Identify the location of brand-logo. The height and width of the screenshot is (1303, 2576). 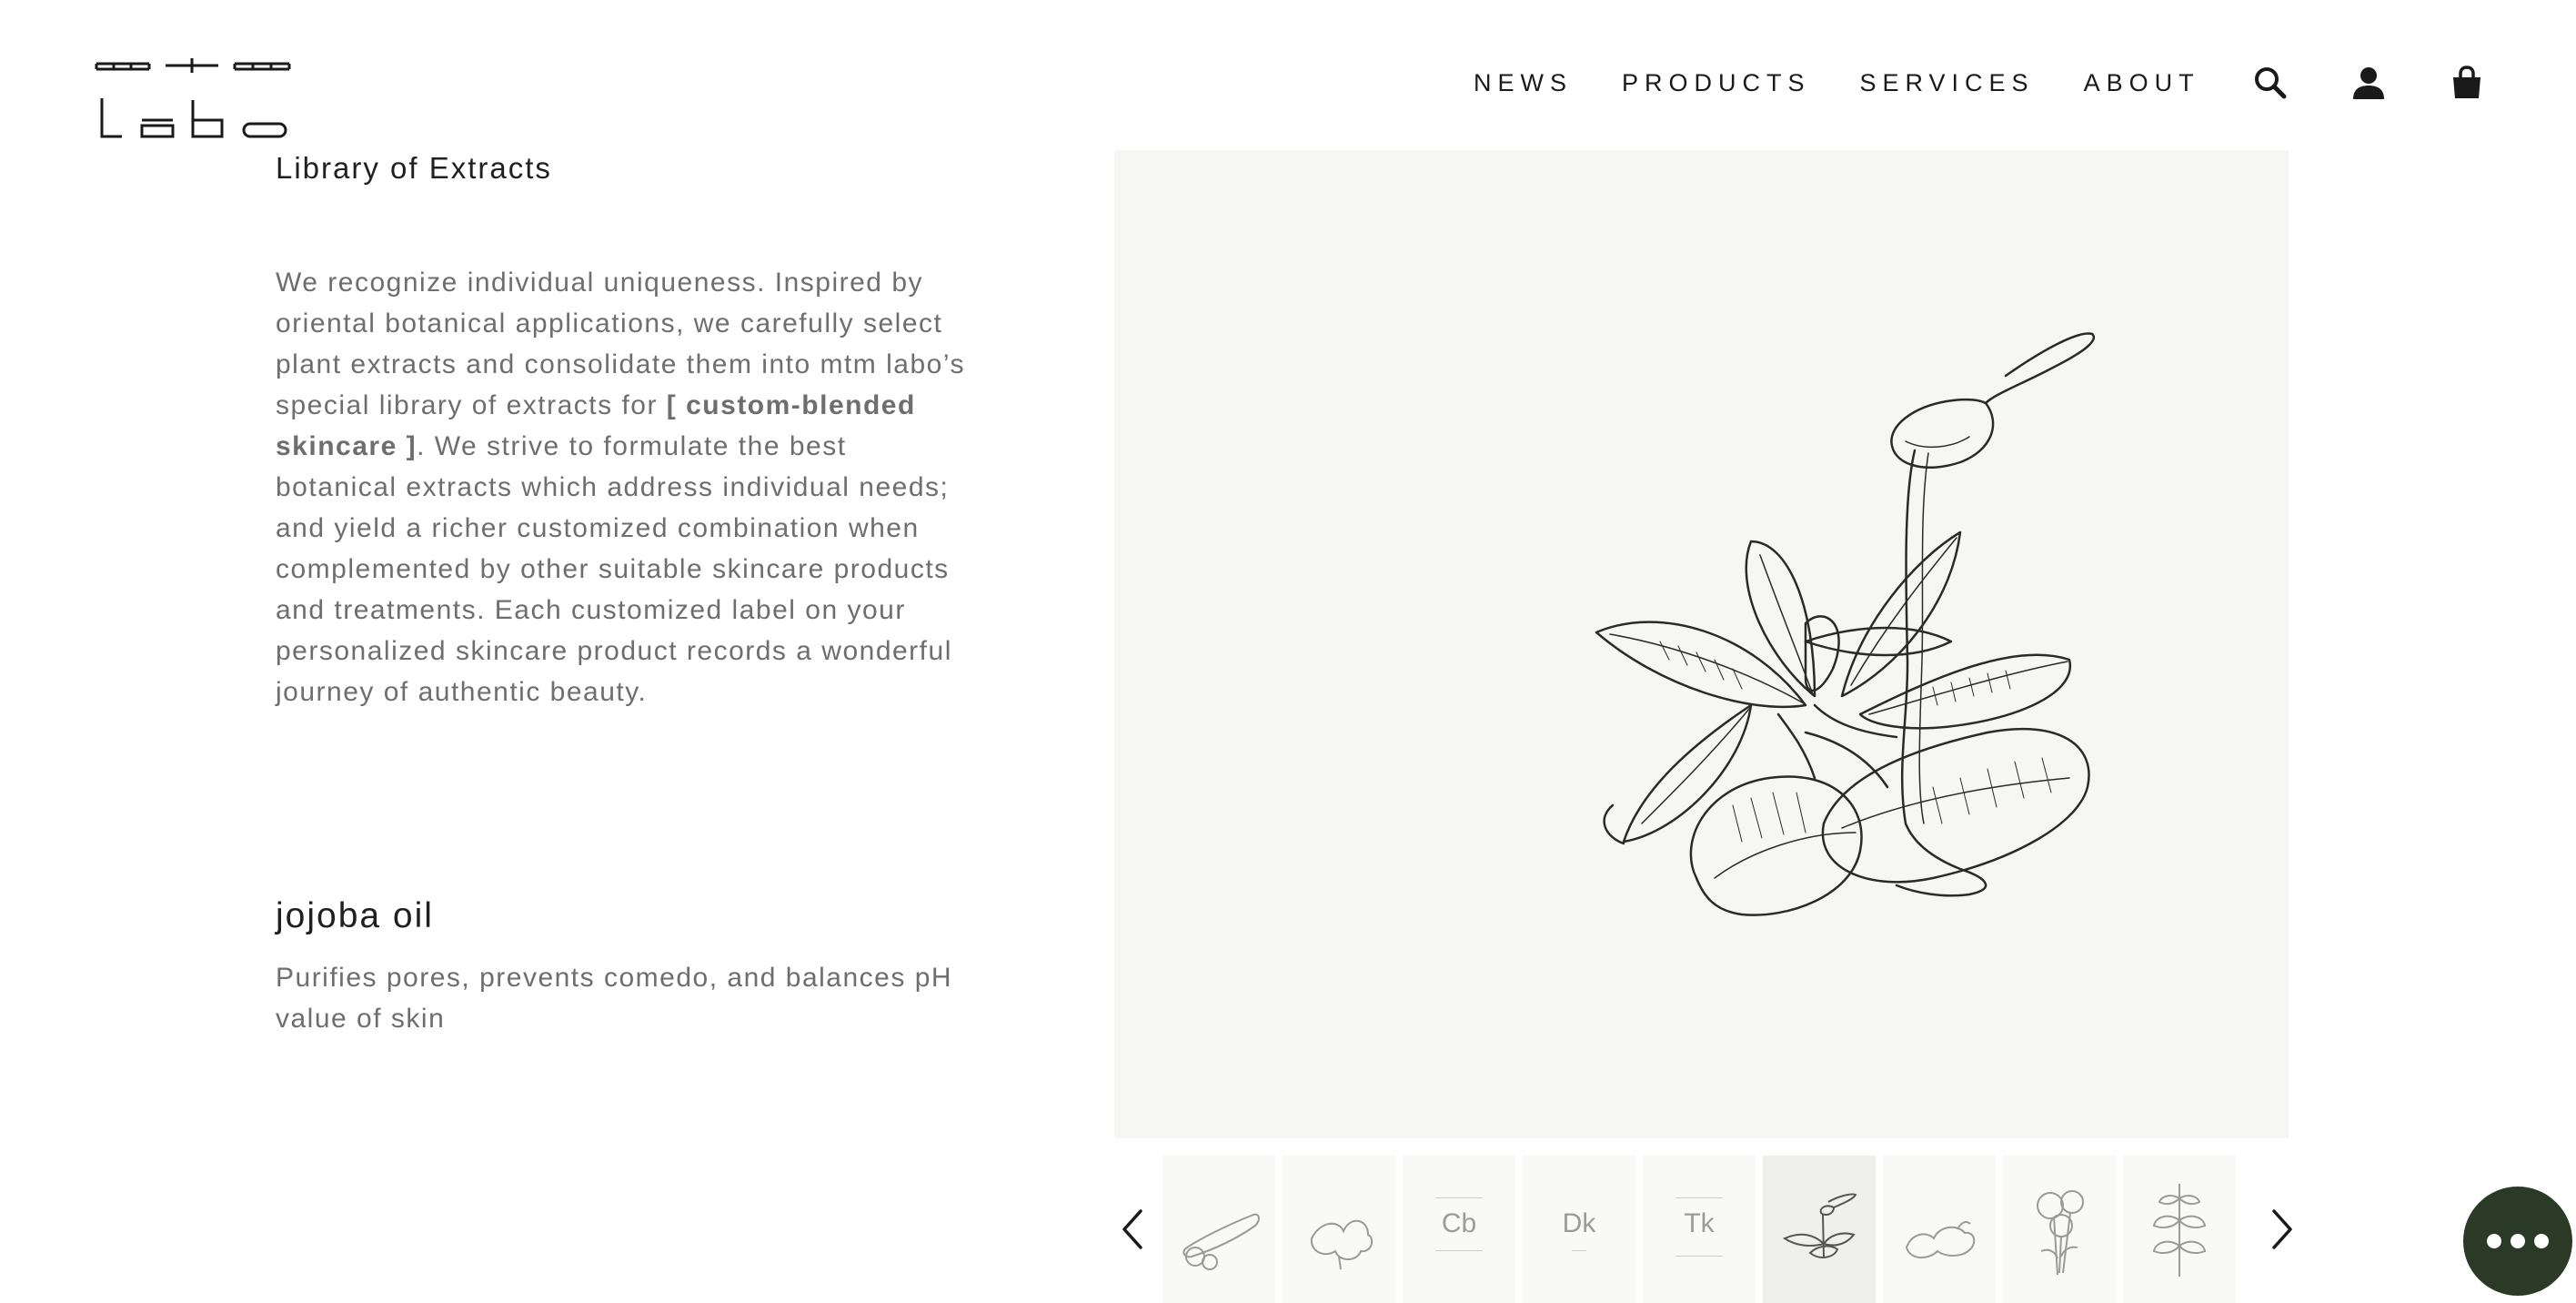
(193, 98).